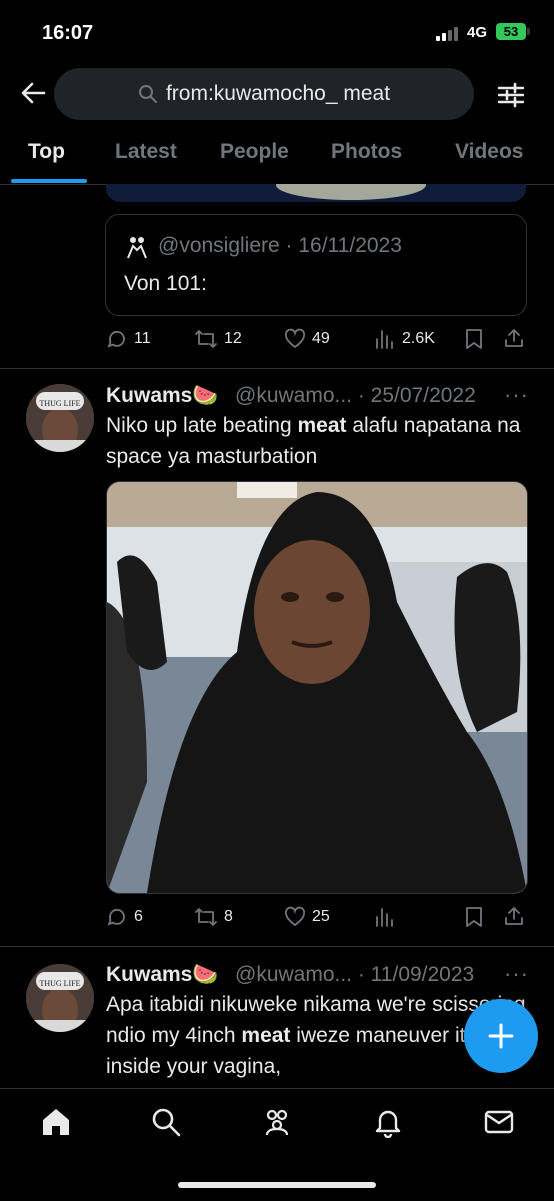 Image resolution: width=554 pixels, height=1201 pixels. What do you see at coordinates (447, 34) in the screenshot?
I see `signal-icon` at bounding box center [447, 34].